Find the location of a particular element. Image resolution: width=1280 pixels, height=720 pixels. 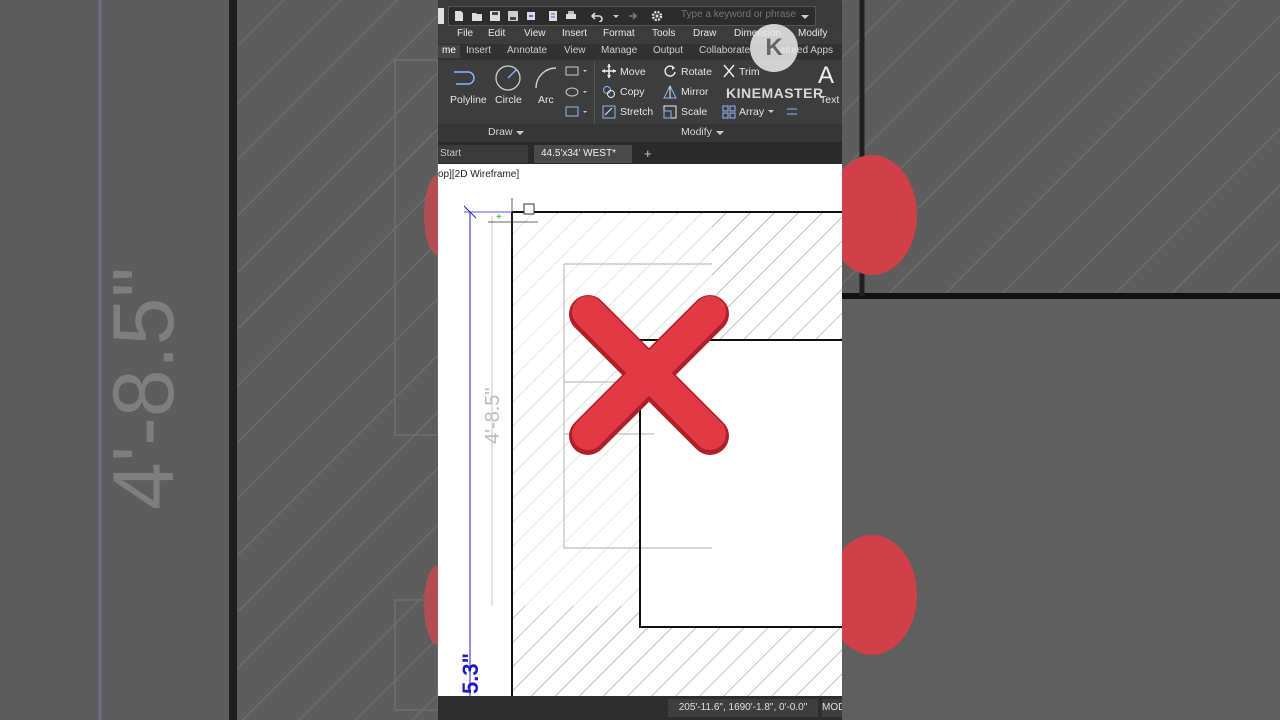

offset-icon is located at coordinates (792, 112).